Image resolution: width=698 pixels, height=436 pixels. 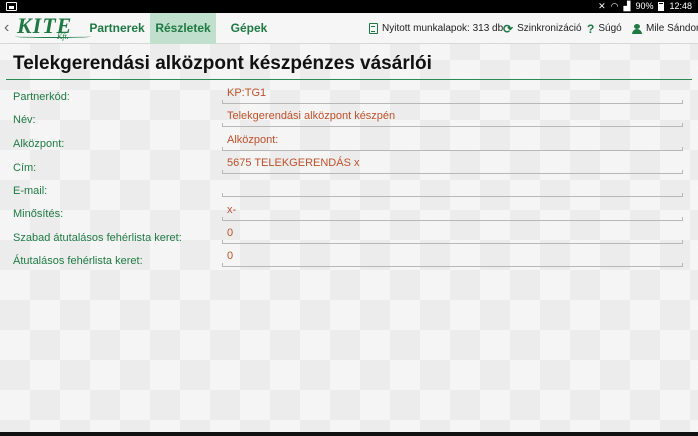 I want to click on label-alkozpont: Alközpont:, so click(x=39, y=144).